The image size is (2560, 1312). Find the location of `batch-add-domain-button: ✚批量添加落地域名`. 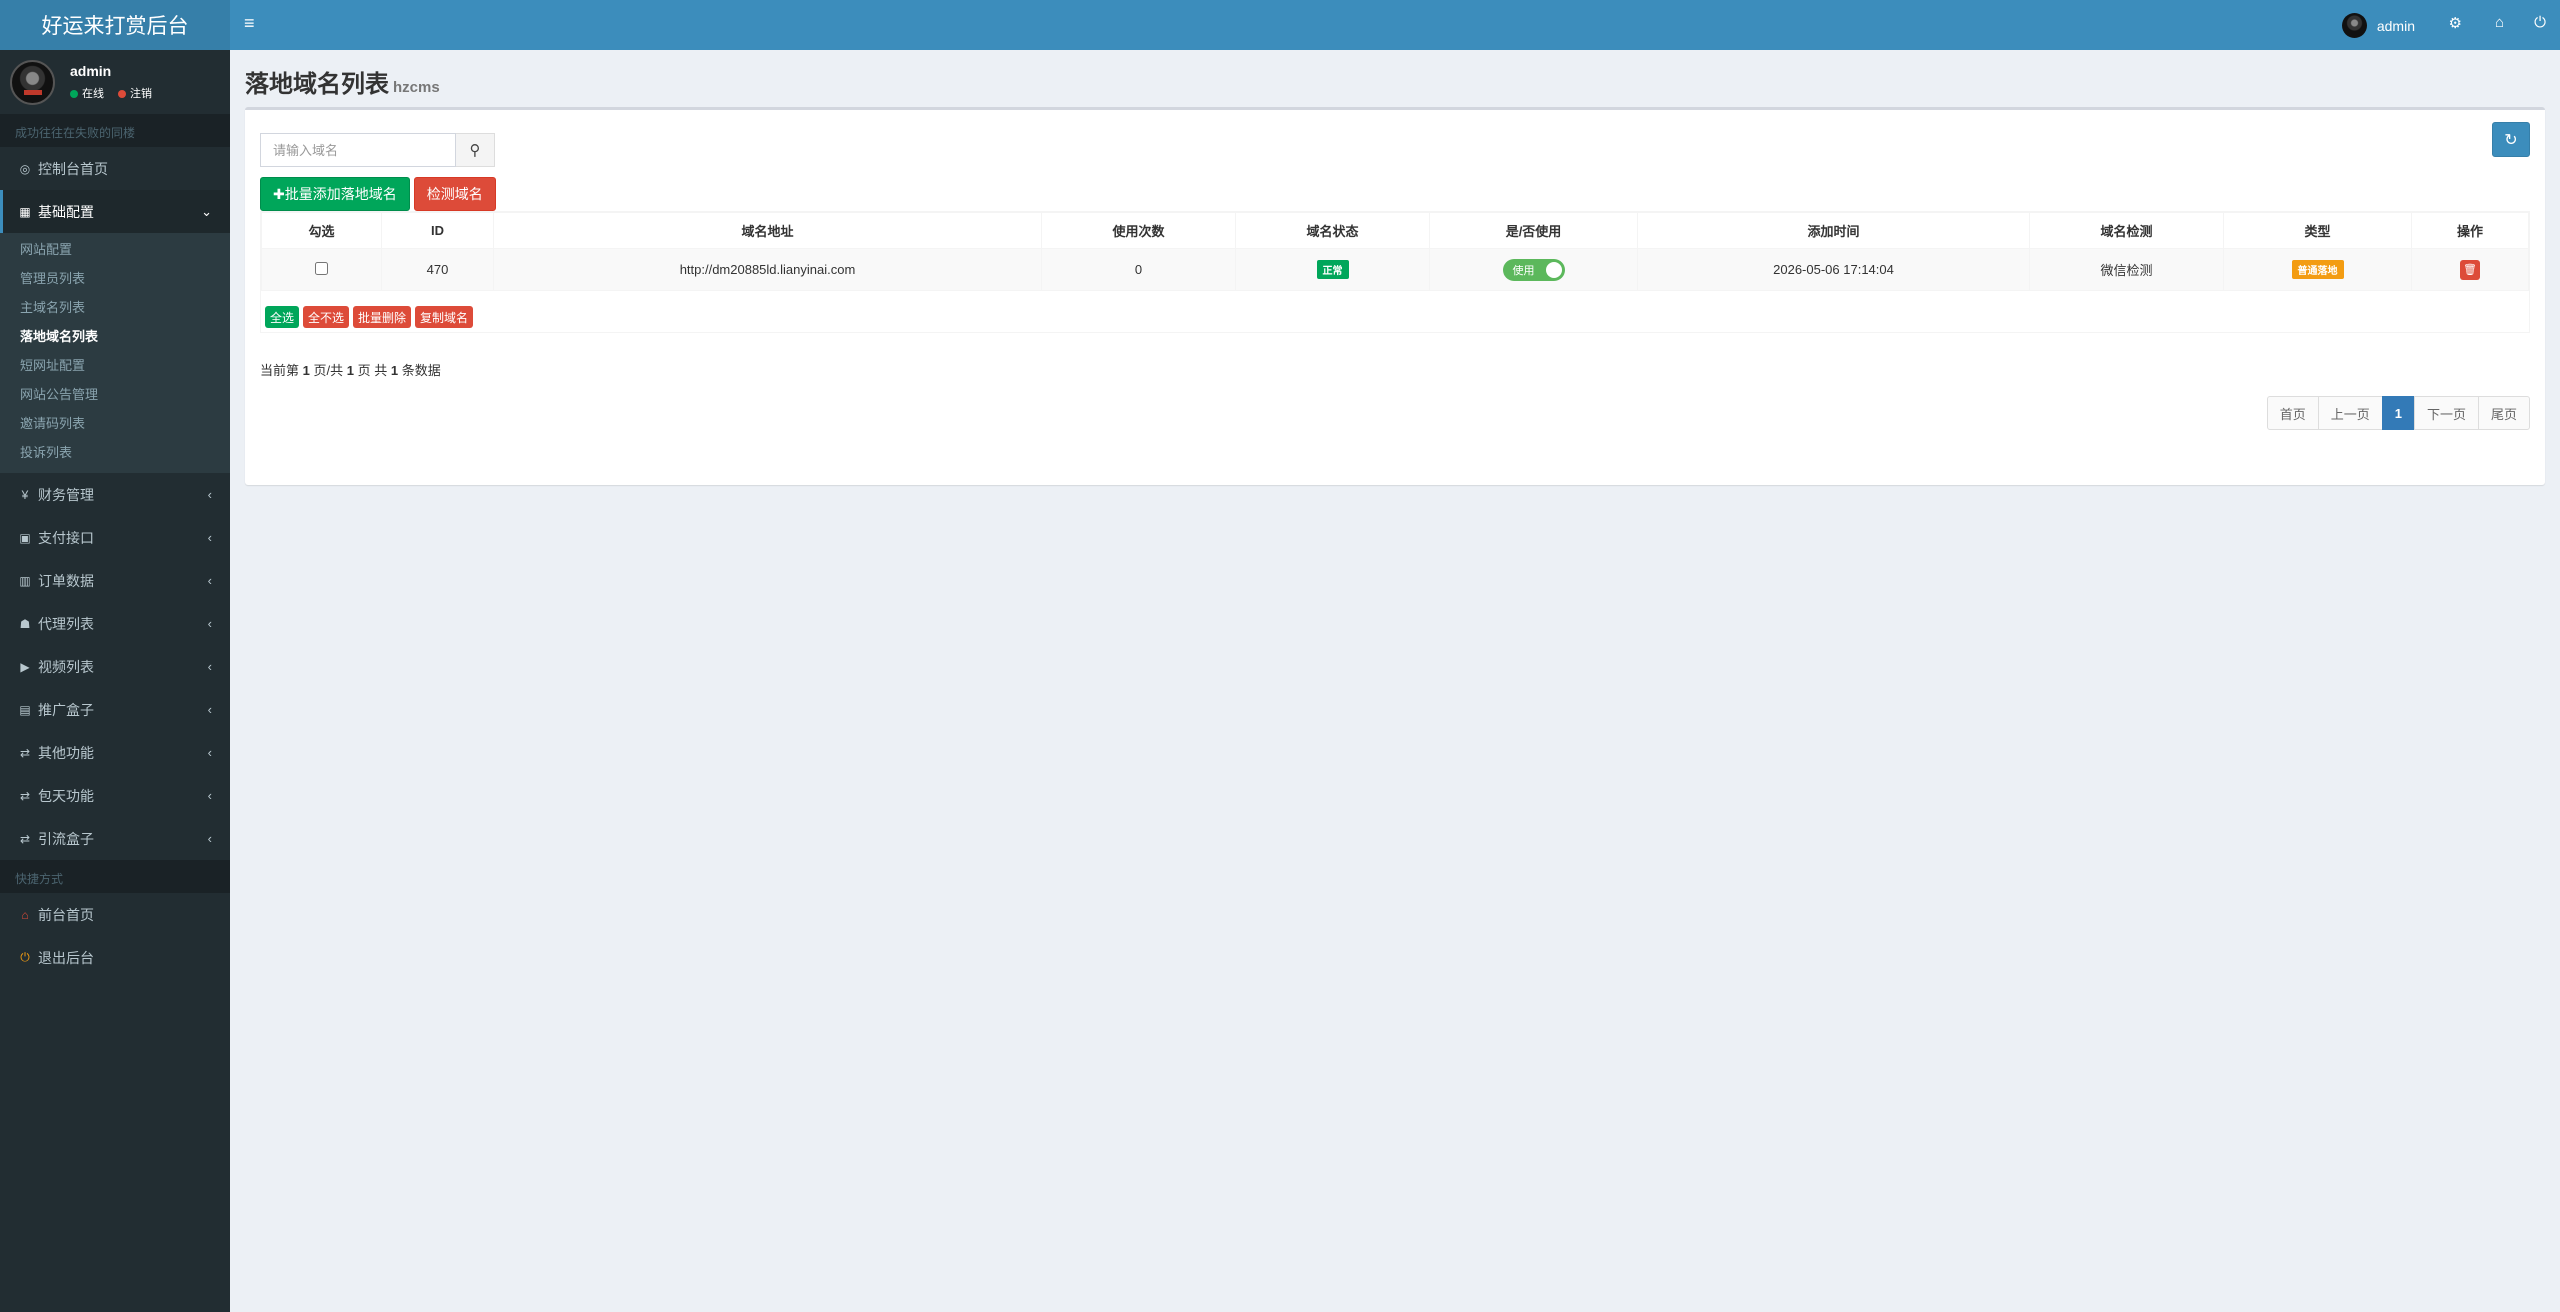

batch-add-domain-button: ✚批量添加落地域名 is located at coordinates (335, 194).